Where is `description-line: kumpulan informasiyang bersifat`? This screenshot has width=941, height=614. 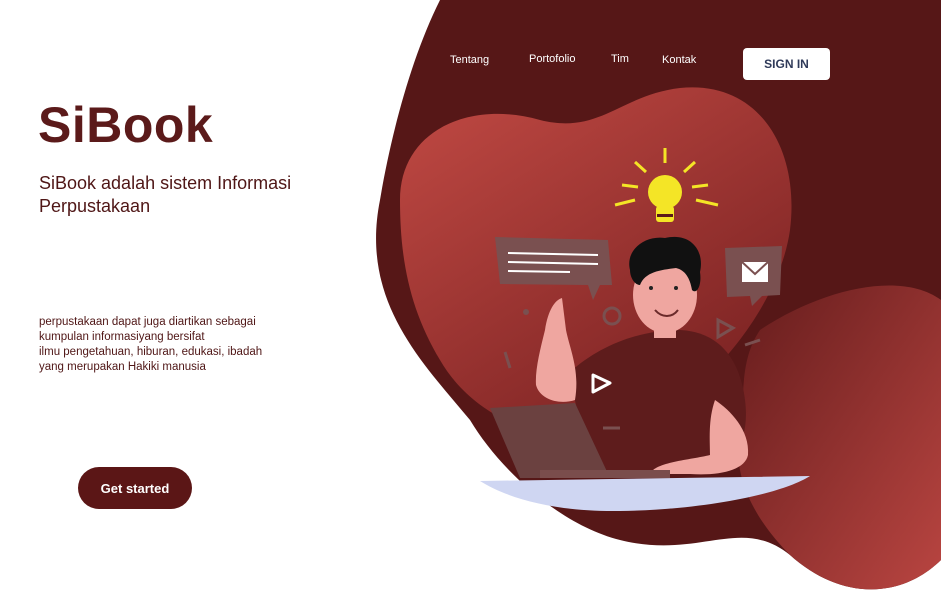
description-line: kumpulan informasiyang bersifat is located at coordinates (122, 337).